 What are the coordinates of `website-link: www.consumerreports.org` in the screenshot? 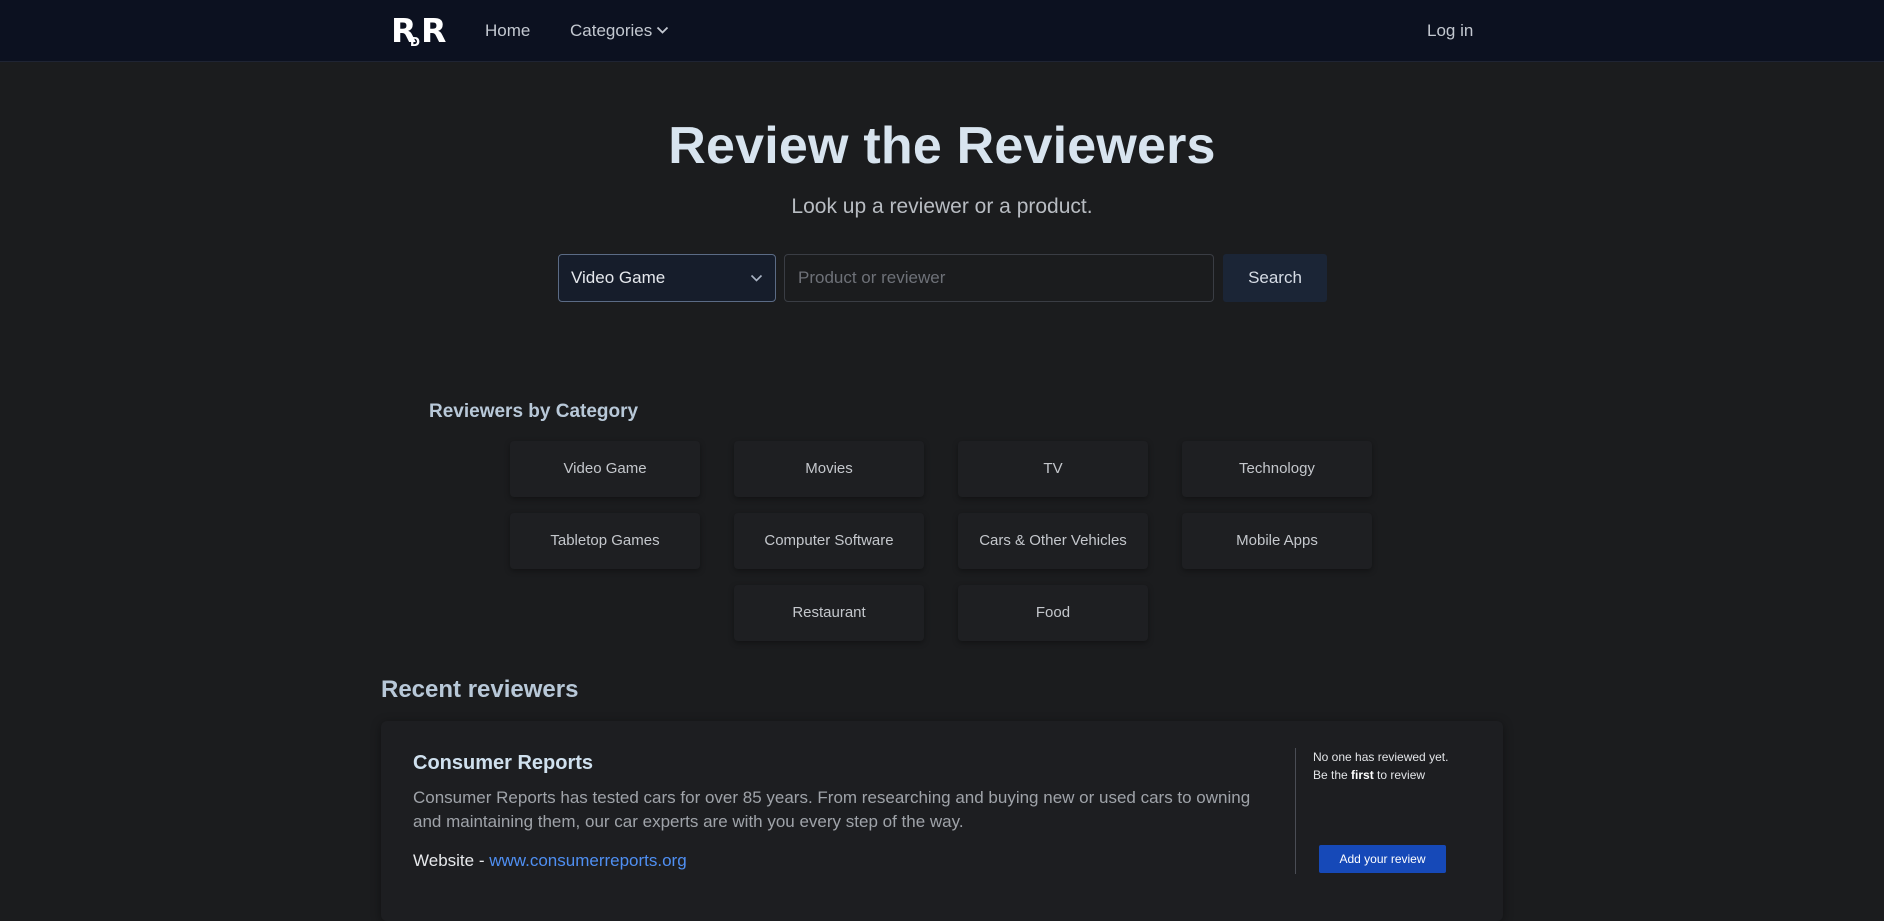 It's located at (587, 860).